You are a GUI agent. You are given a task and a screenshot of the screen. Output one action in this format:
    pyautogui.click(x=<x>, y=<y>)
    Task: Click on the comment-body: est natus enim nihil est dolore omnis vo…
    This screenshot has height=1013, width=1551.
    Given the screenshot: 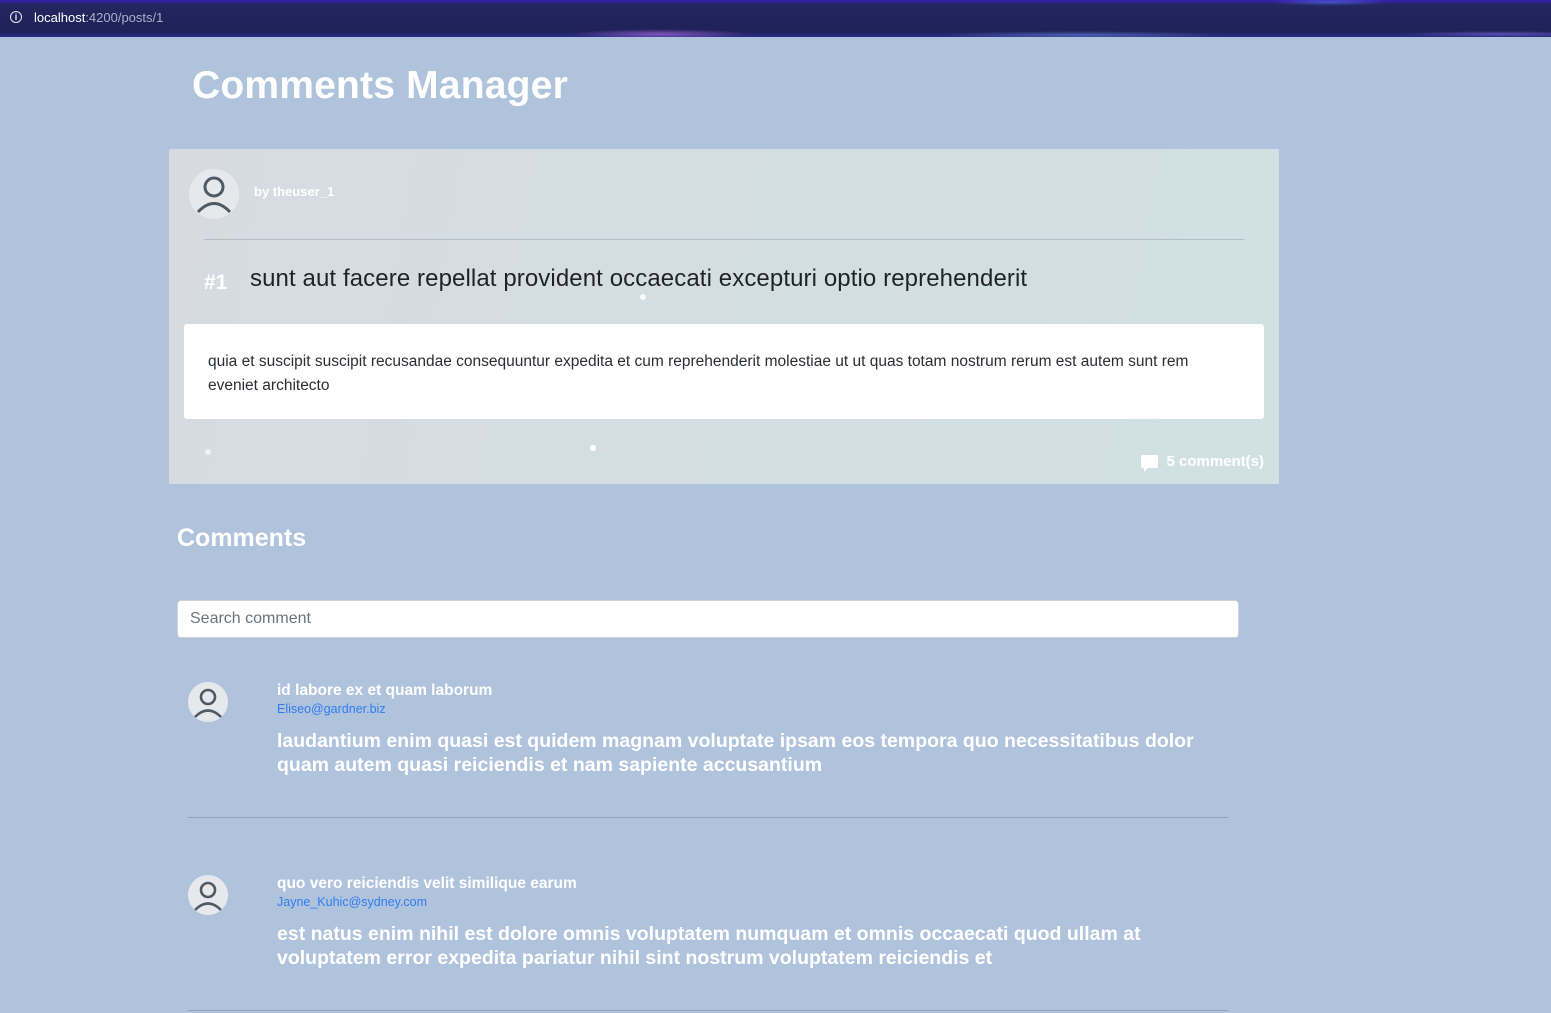 What is the action you would take?
    pyautogui.click(x=709, y=946)
    